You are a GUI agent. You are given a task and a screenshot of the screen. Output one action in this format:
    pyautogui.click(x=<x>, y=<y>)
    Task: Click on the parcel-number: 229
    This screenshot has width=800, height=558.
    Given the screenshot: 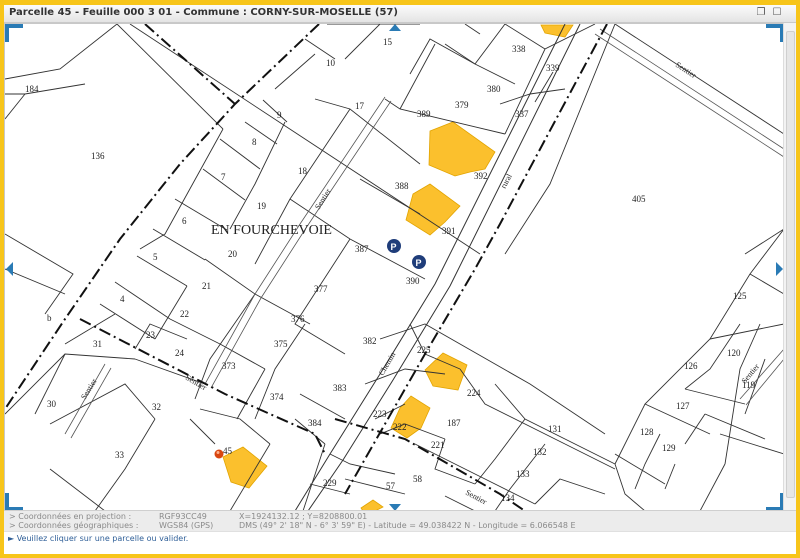 What is the action you would take?
    pyautogui.click(x=330, y=483)
    